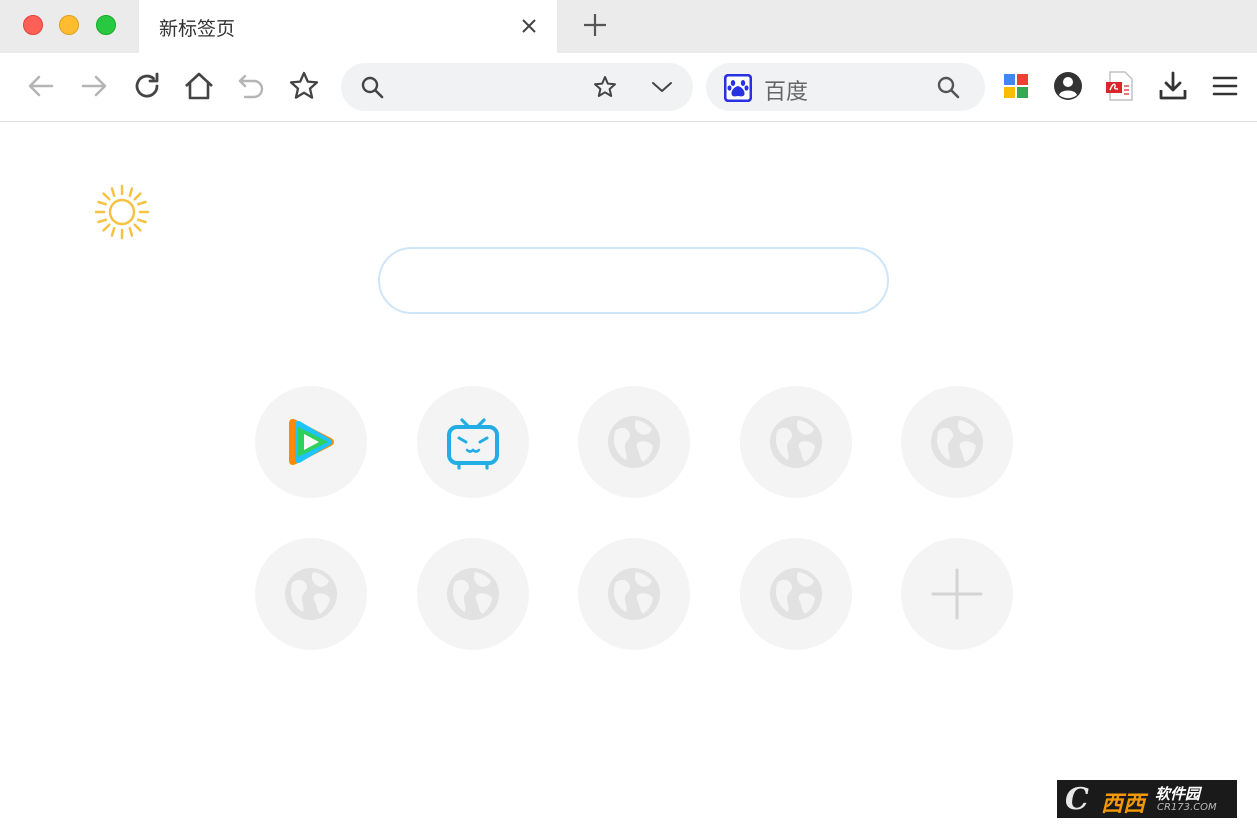 This screenshot has height=827, width=1257. What do you see at coordinates (1120, 86) in the screenshot?
I see `pdf-icon` at bounding box center [1120, 86].